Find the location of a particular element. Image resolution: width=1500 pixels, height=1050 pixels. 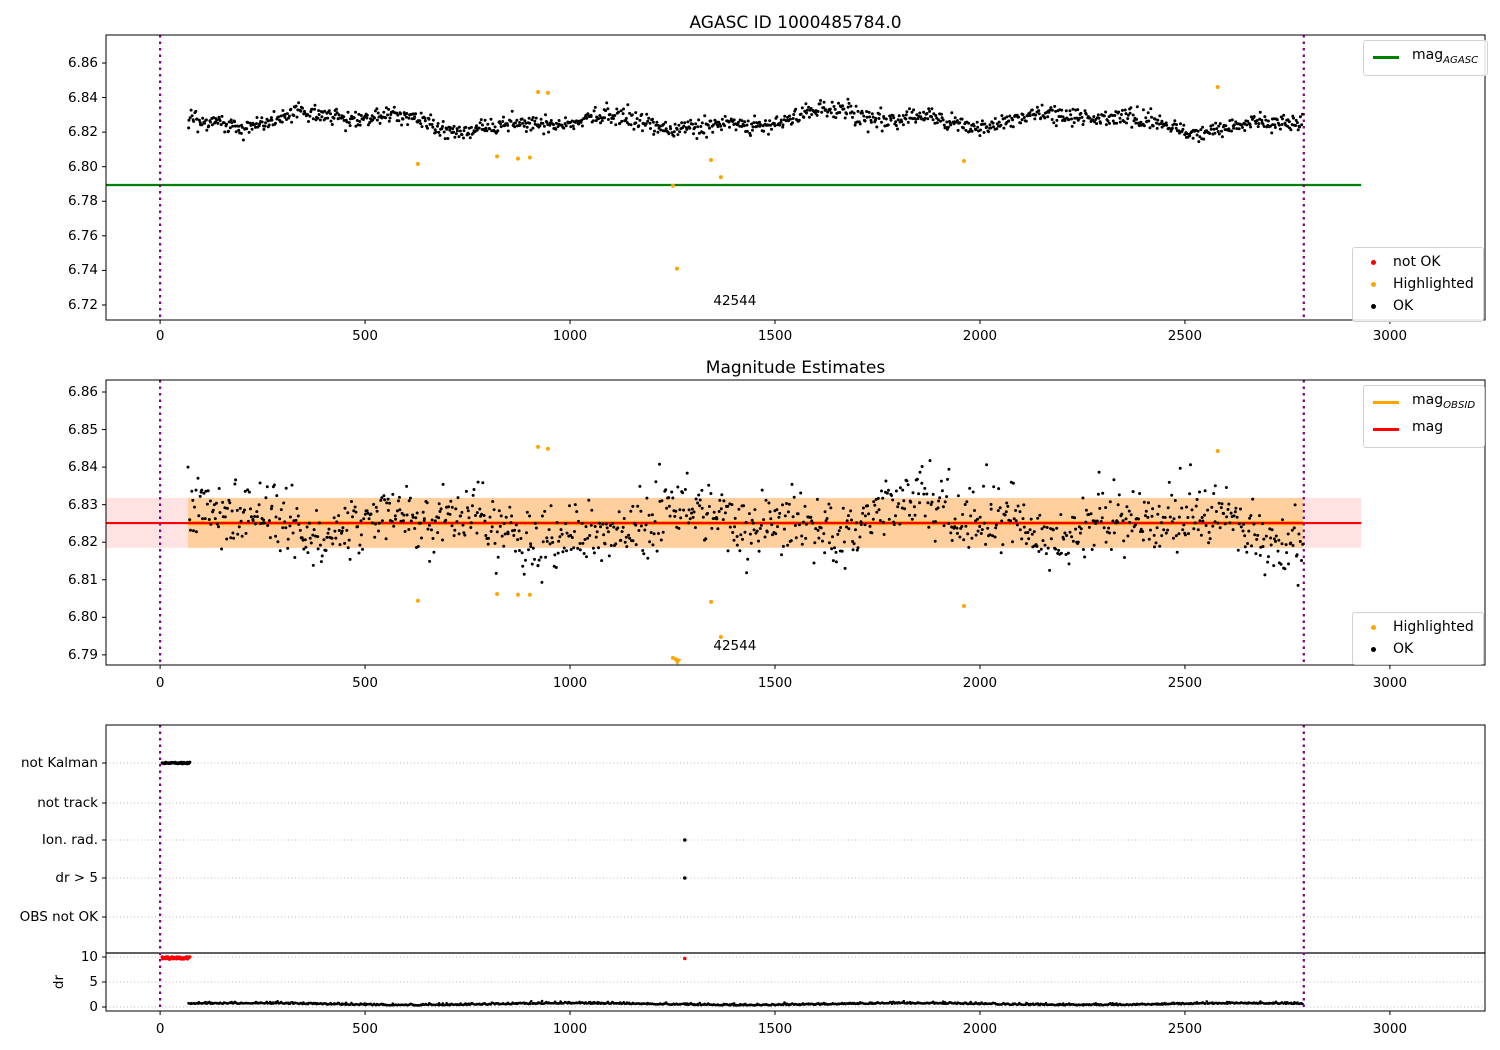

legend-item-mag-agasc: magAGASC is located at coordinates (1425, 58).